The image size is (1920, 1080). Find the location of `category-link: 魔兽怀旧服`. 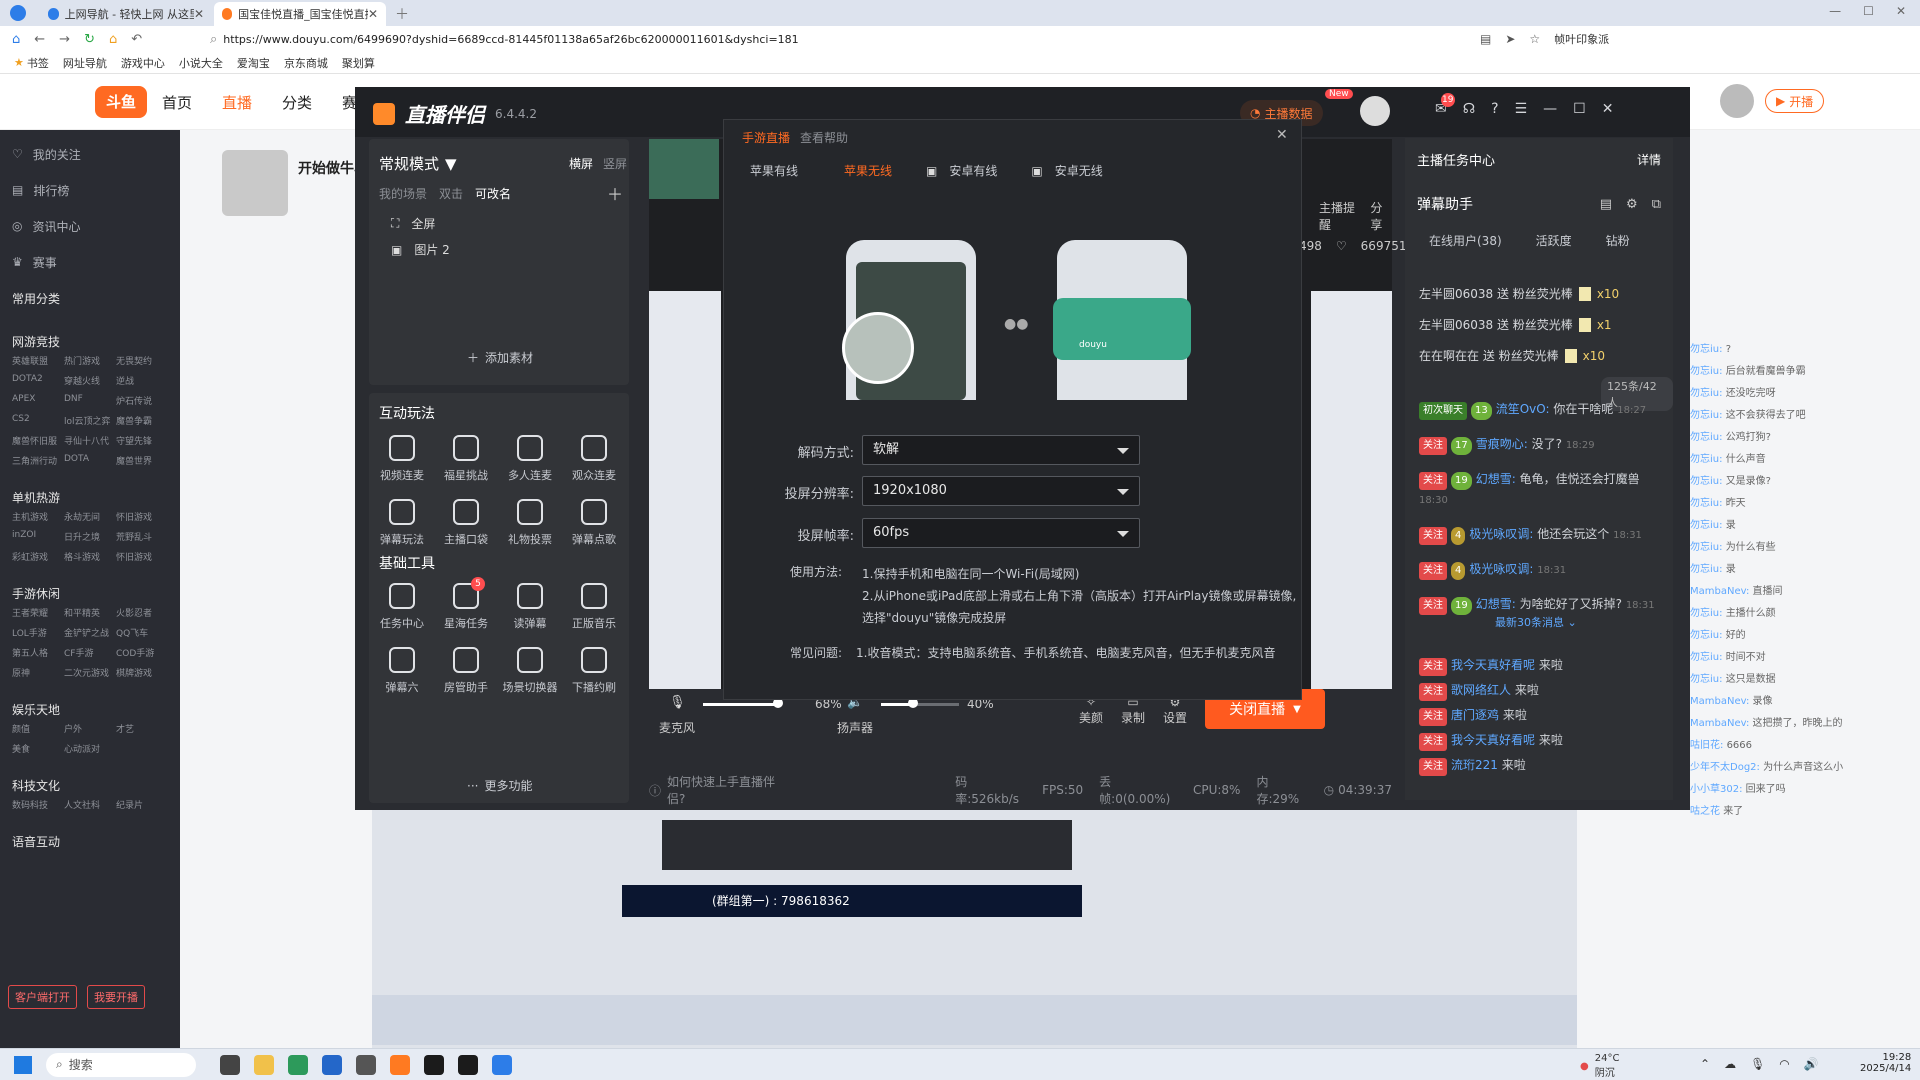

category-link: 魔兽怀旧服 is located at coordinates (38, 440).